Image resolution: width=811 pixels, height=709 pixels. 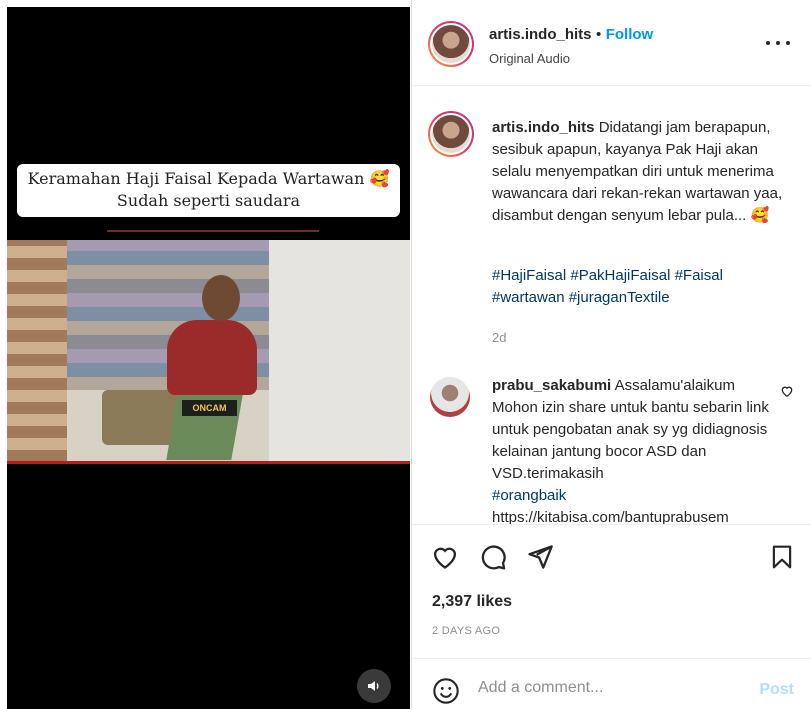 What do you see at coordinates (782, 557) in the screenshot?
I see `bookmark-icon` at bounding box center [782, 557].